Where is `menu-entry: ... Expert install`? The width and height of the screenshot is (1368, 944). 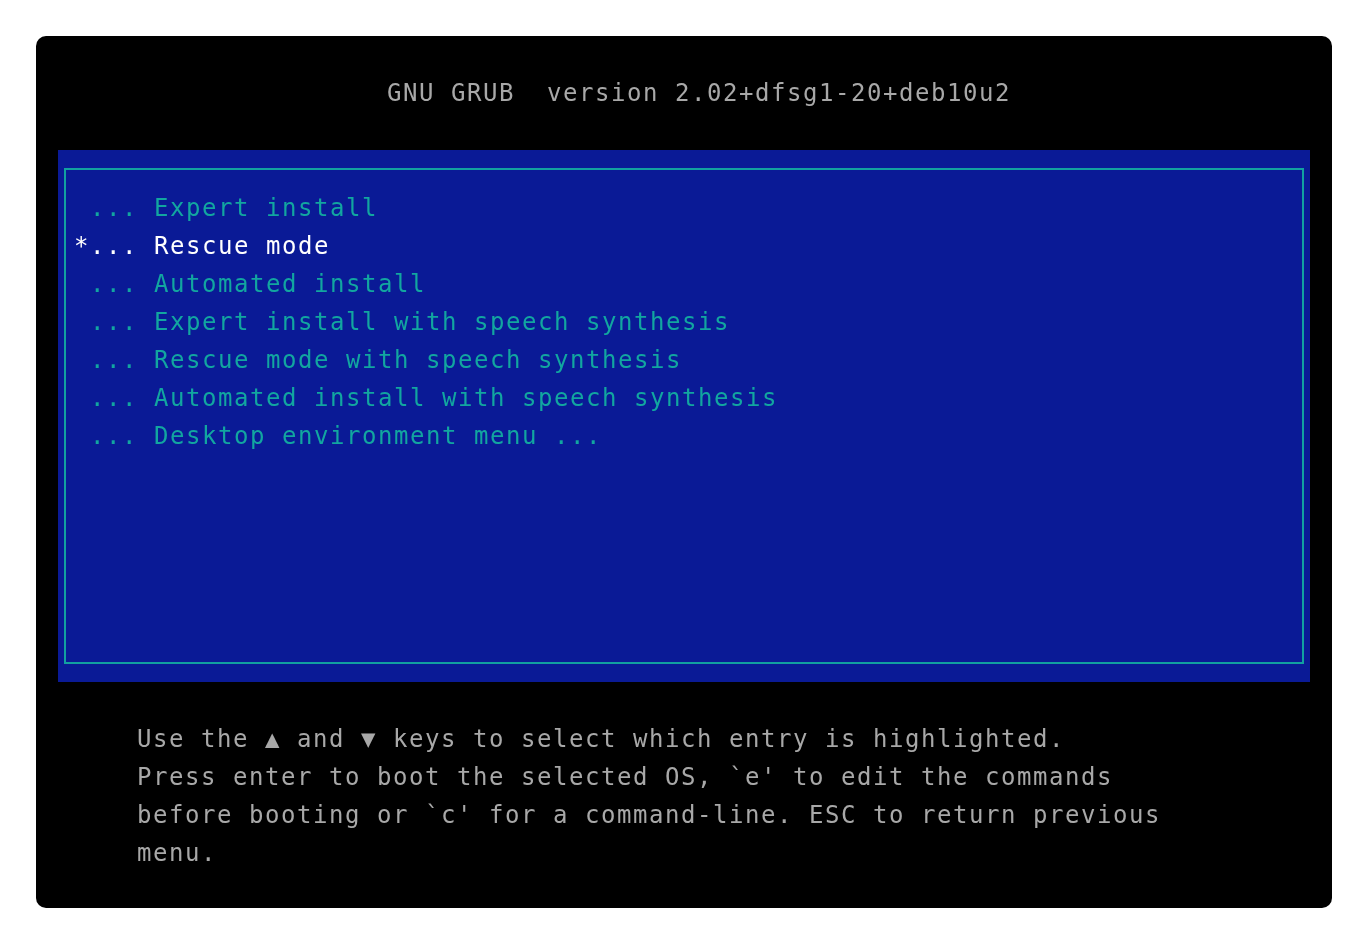
menu-entry: ... Expert install is located at coordinates (222, 208).